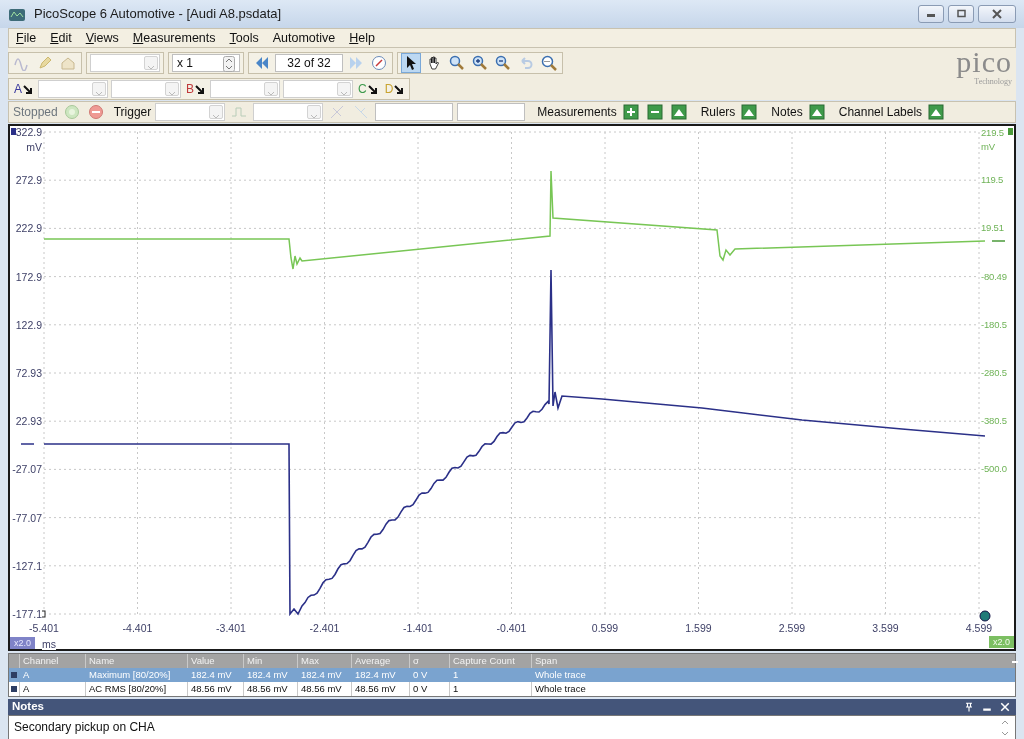  I want to click on compass-icon, so click(379, 63).